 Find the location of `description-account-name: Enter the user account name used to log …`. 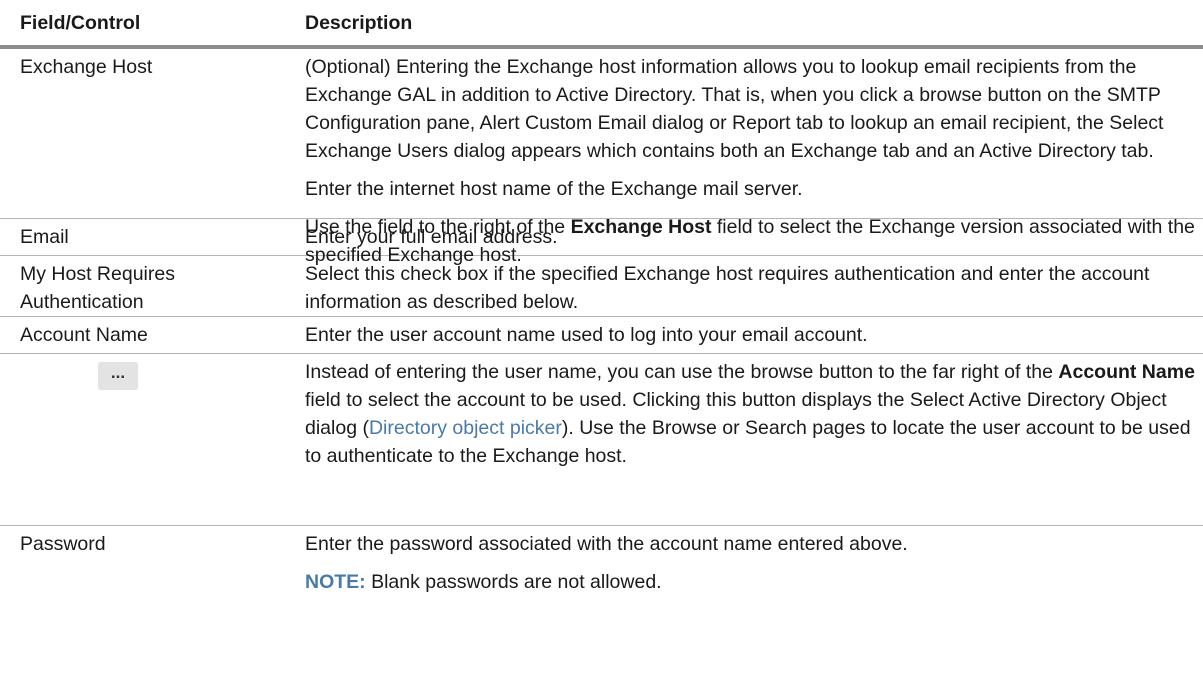

description-account-name: Enter the user account name used to log … is located at coordinates (586, 335).